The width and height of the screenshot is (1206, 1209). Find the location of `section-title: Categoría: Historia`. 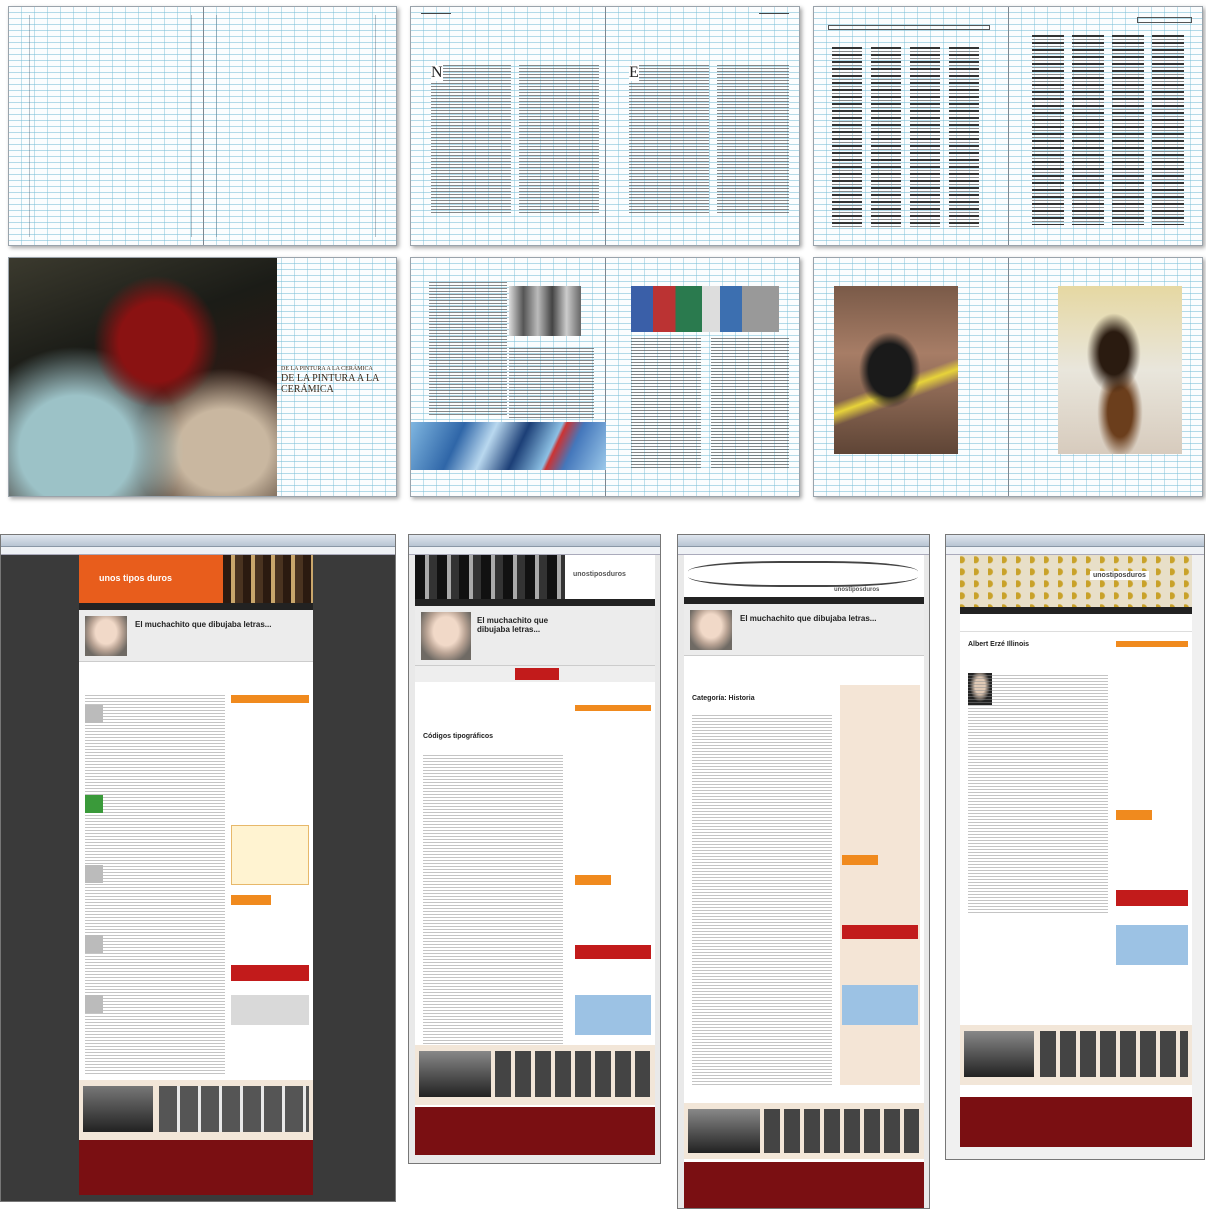

section-title: Categoría: Historia is located at coordinates (723, 698).